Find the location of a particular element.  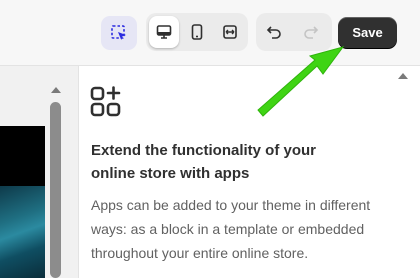

left-pane is located at coordinates (39, 172).